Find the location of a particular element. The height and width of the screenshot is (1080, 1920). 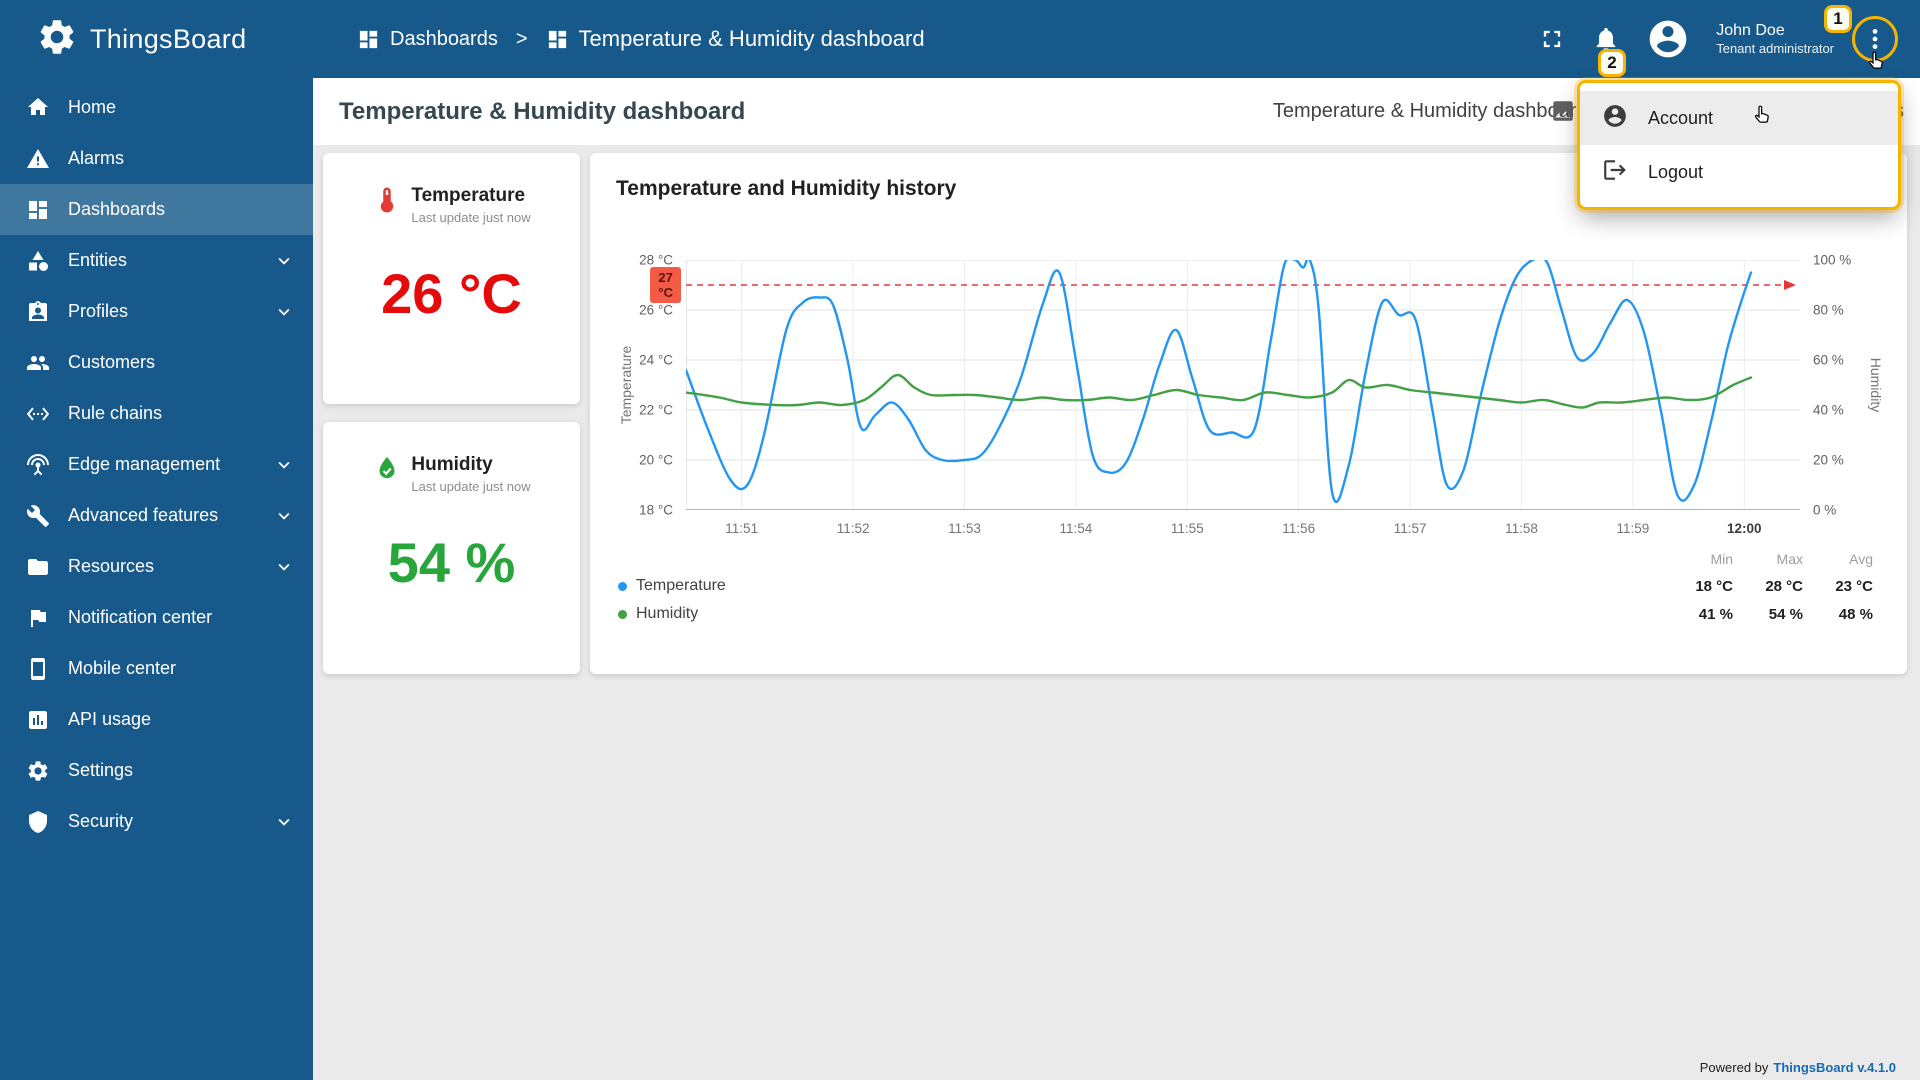

menu-item-account: Account is located at coordinates (1739, 118).